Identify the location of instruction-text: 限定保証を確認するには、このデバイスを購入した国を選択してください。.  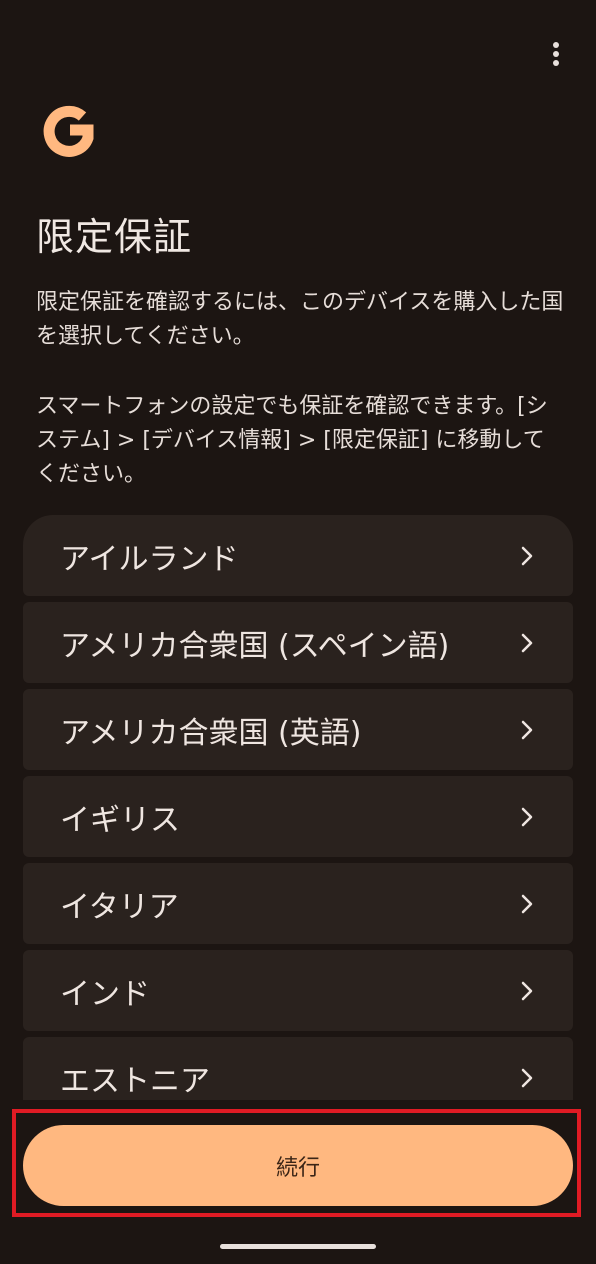
(300, 319).